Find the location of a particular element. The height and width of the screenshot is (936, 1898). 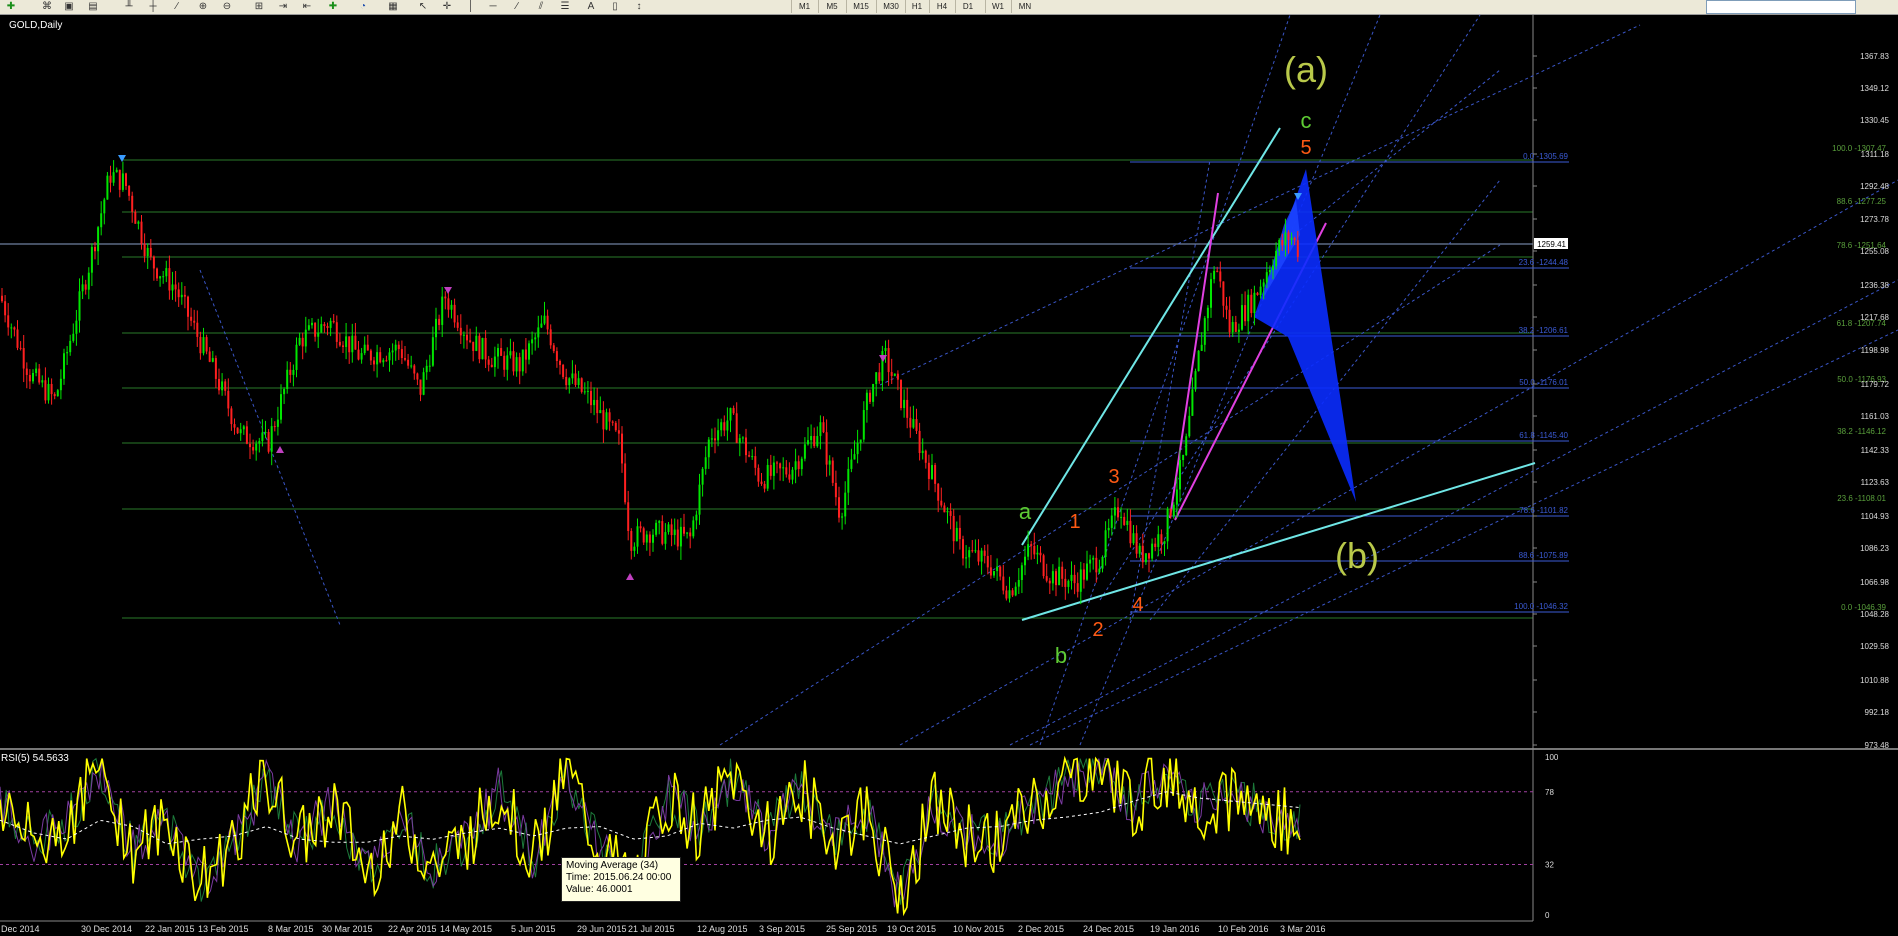

arrows-icon: ↕ is located at coordinates (639, 6).